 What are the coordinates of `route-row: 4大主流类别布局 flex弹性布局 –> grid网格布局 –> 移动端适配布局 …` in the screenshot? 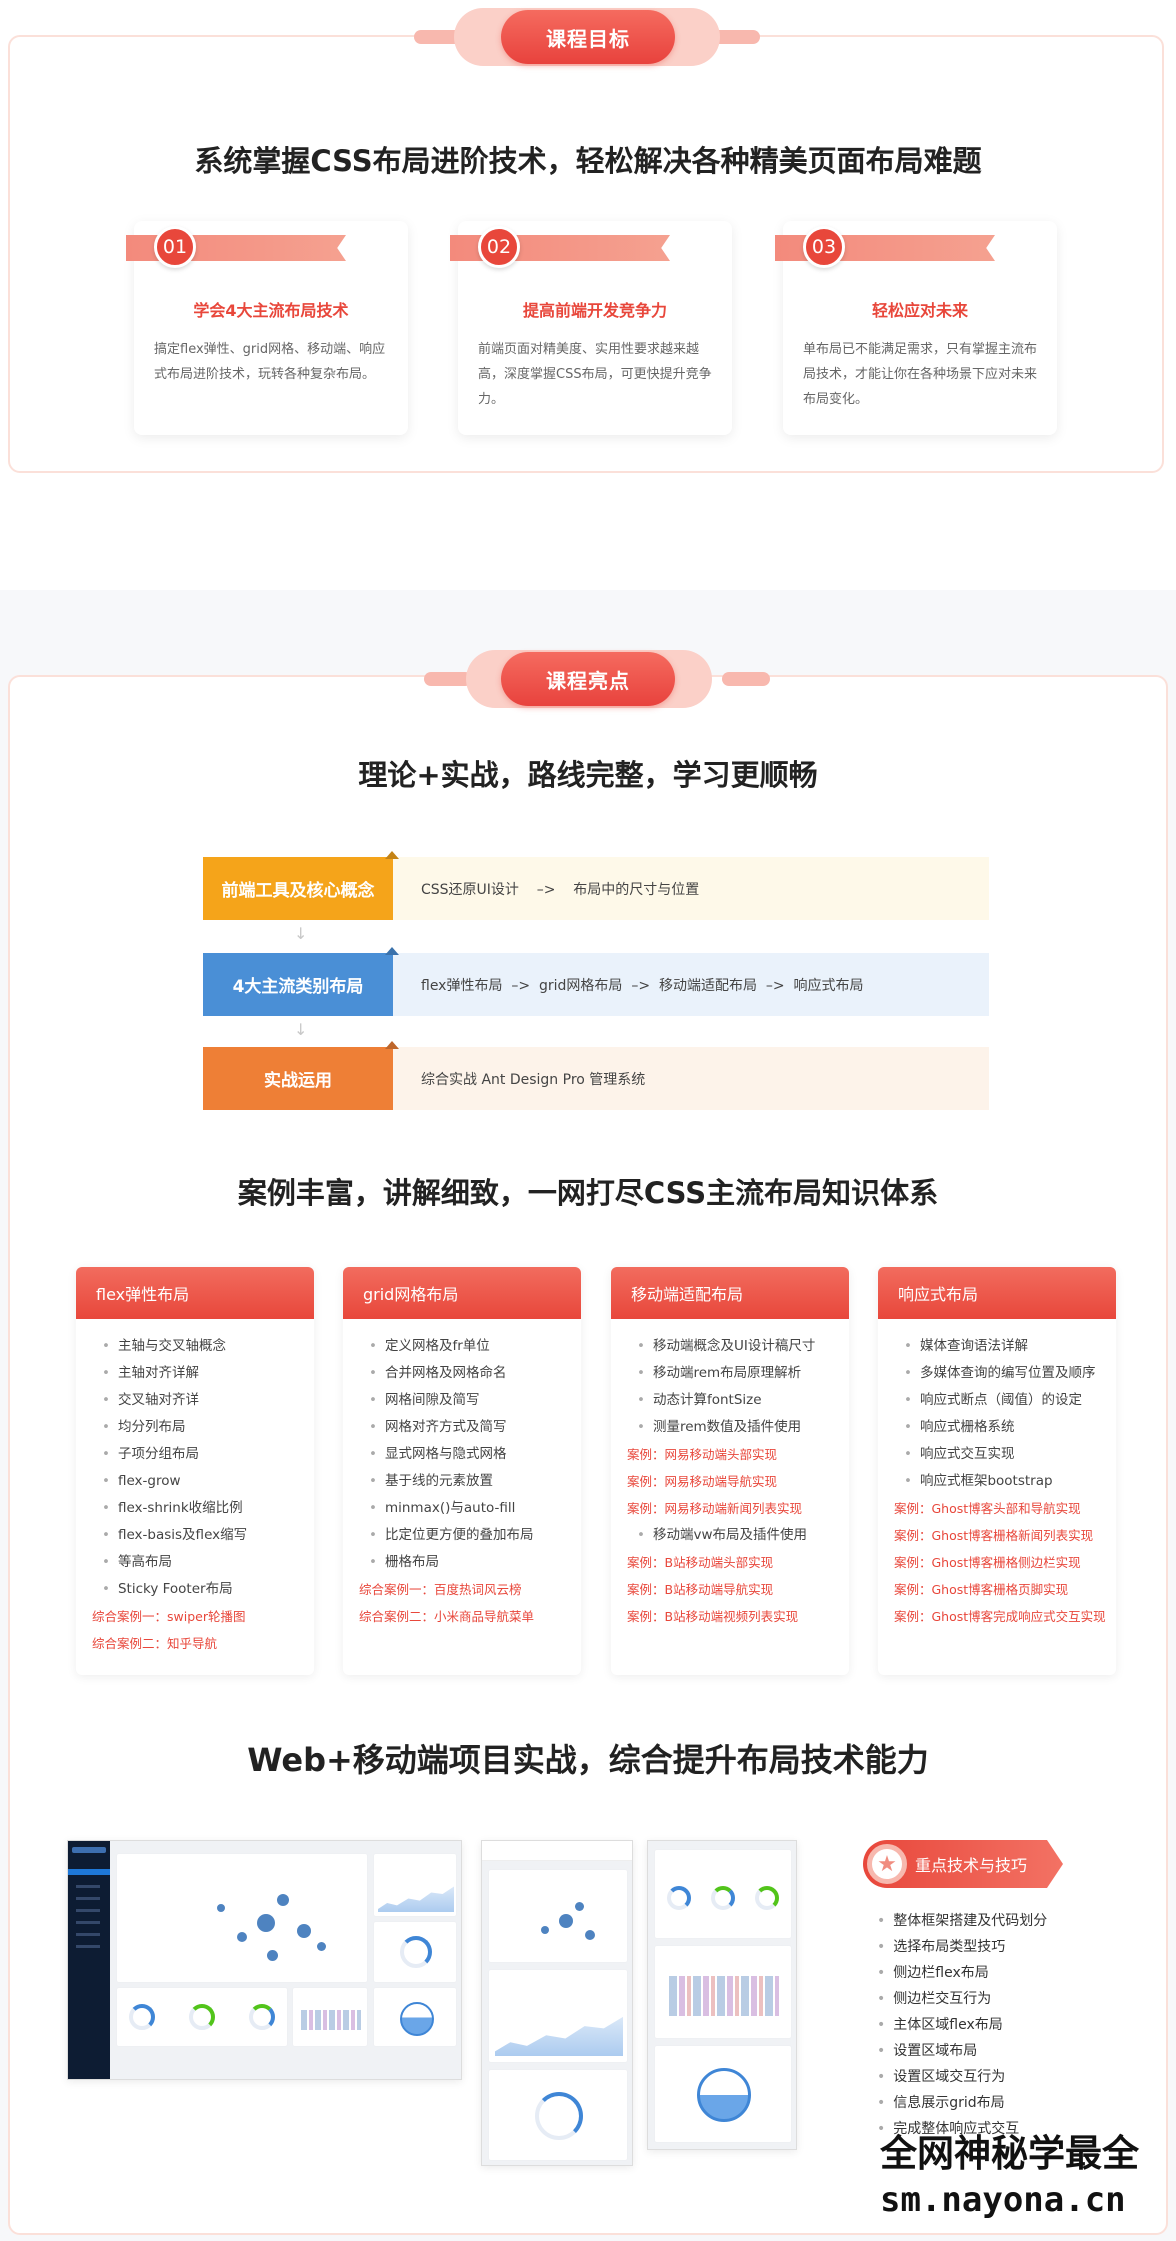 It's located at (596, 981).